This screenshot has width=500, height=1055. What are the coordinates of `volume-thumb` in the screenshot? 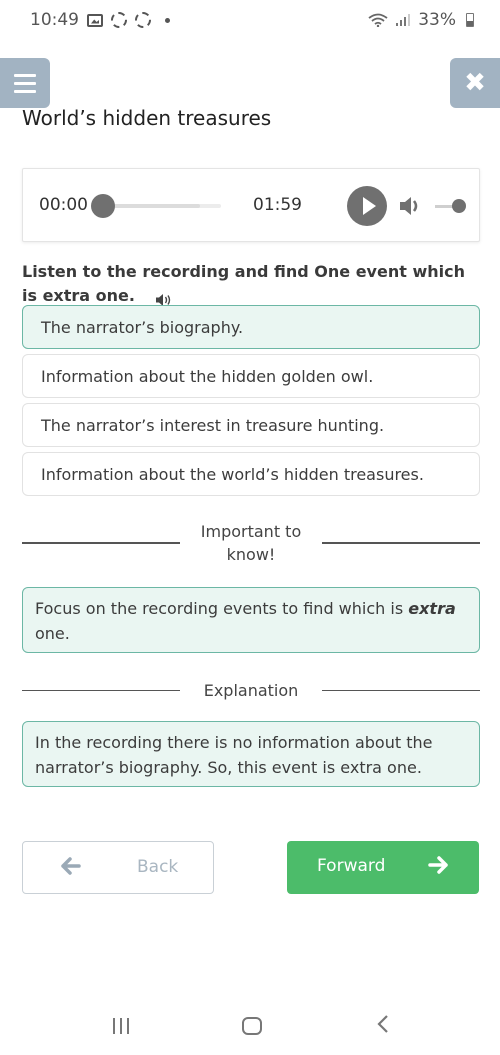 It's located at (459, 206).